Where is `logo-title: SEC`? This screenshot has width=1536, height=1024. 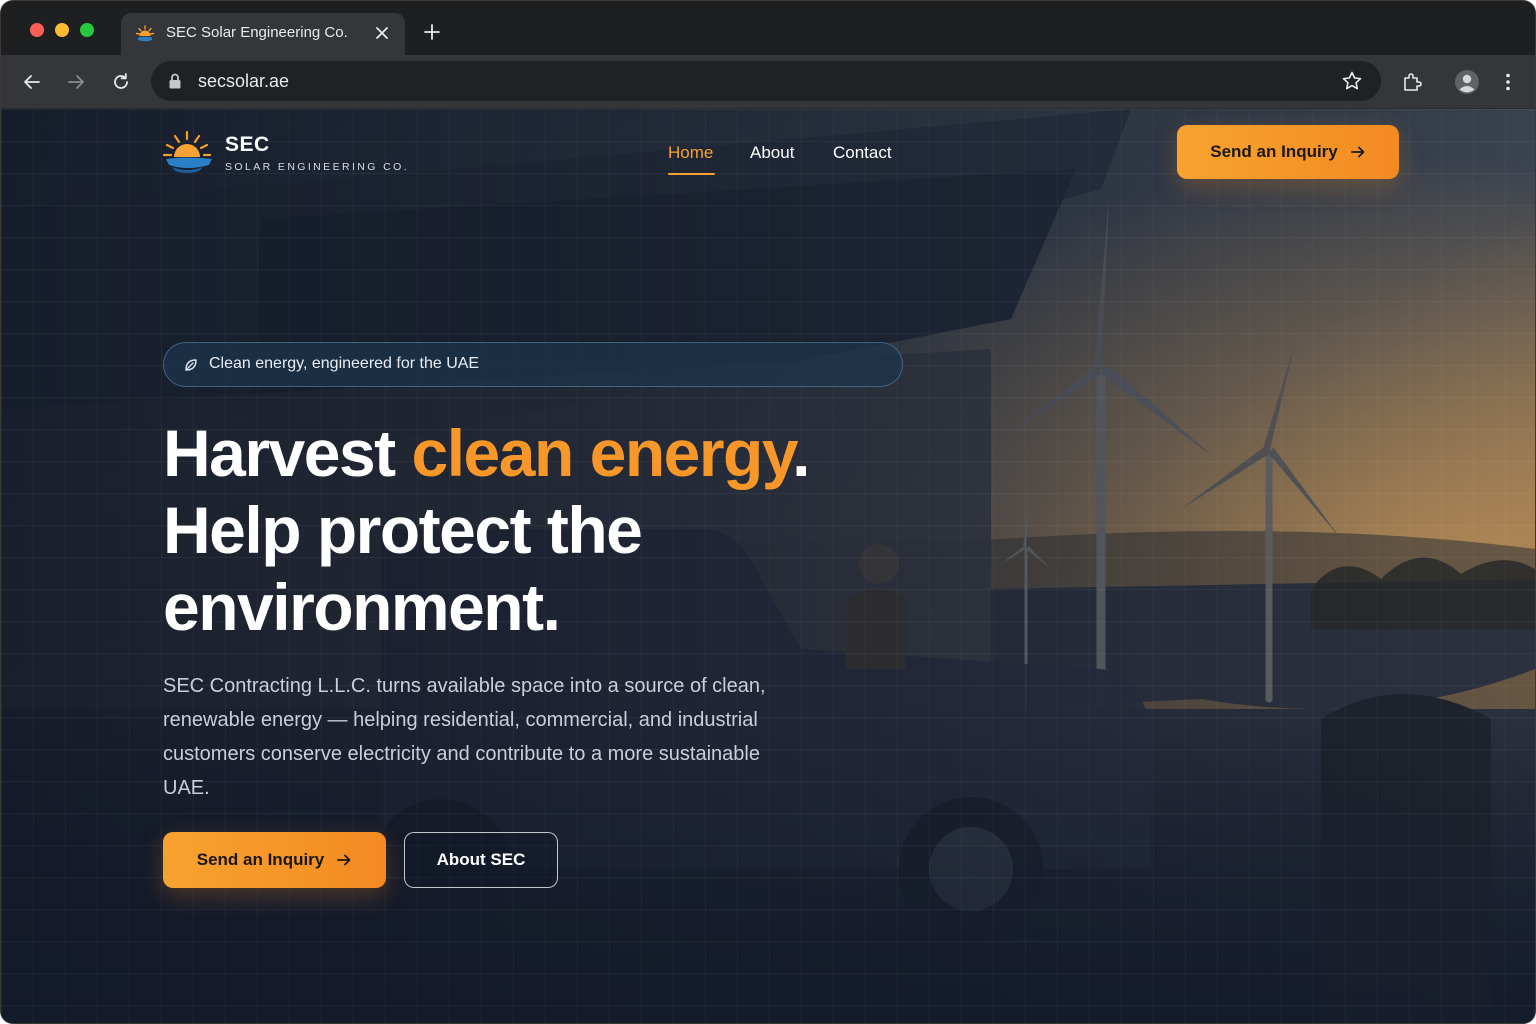 logo-title: SEC is located at coordinates (247, 144).